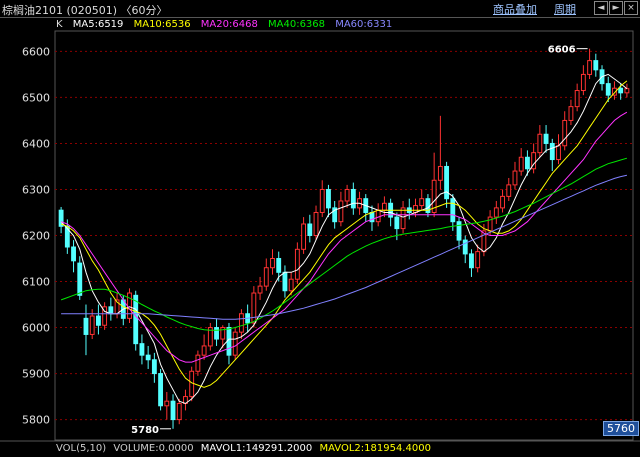 The width and height of the screenshot is (640, 457). What do you see at coordinates (36, 328) in the screenshot?
I see `y-tick-label: 6000` at bounding box center [36, 328].